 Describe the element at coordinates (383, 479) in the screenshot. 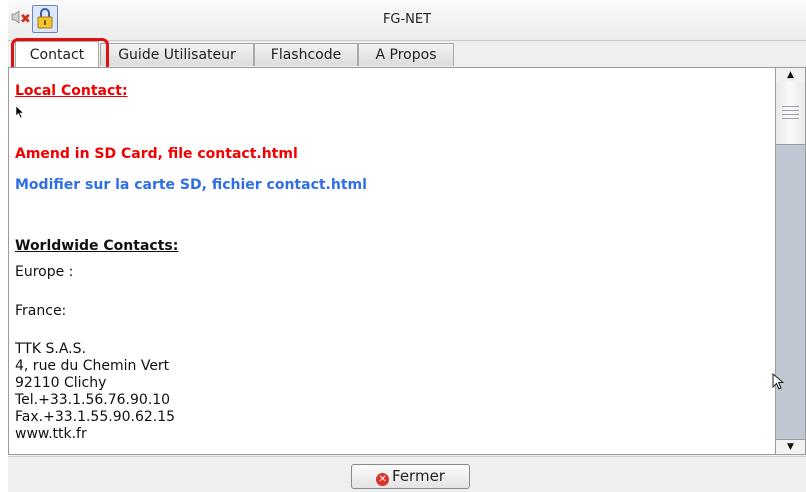

I see `close-circle-icon: ✕` at that location.